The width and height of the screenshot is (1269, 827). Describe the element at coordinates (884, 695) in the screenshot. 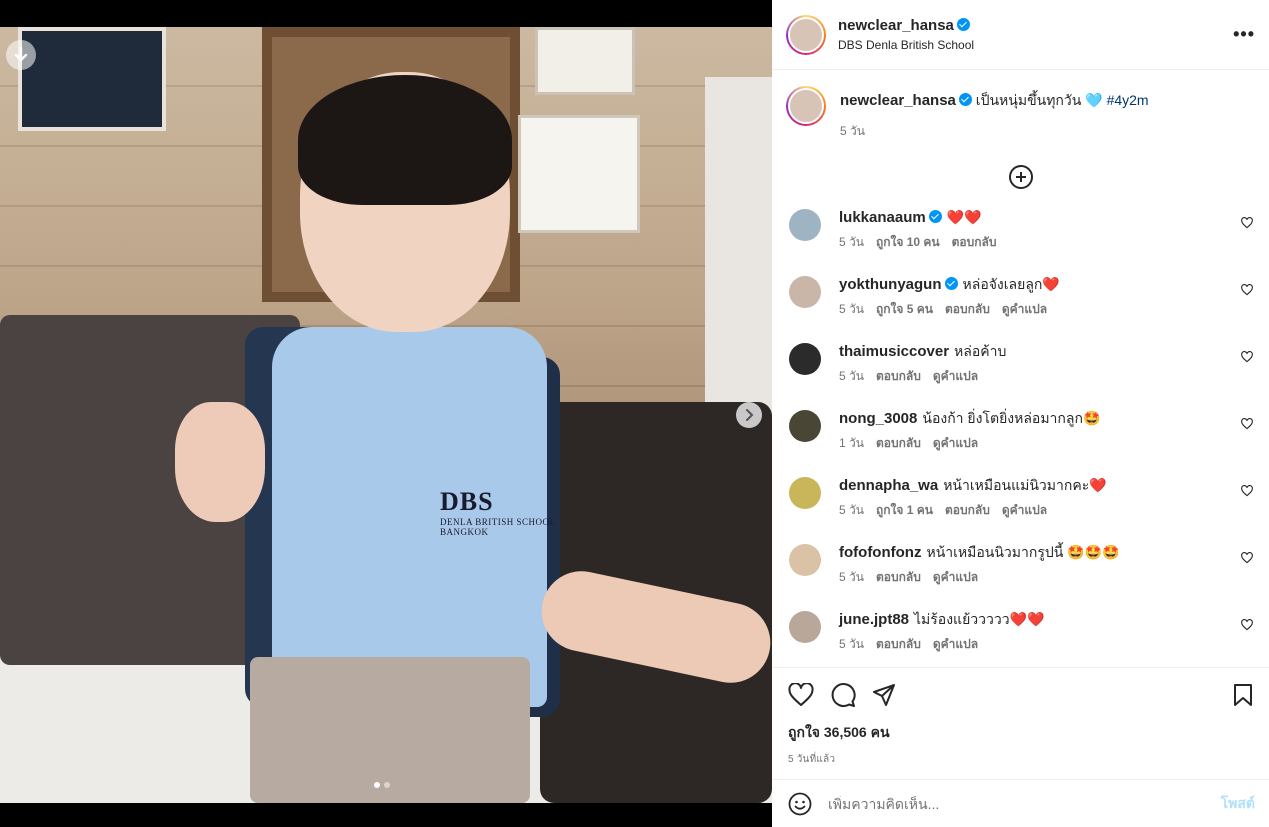

I see `share-icon` at that location.